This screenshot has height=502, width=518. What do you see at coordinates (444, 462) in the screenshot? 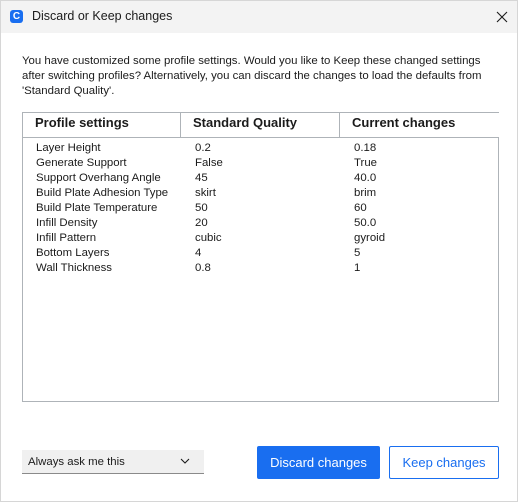
I see `keep-changes-button: Keep changes` at bounding box center [444, 462].